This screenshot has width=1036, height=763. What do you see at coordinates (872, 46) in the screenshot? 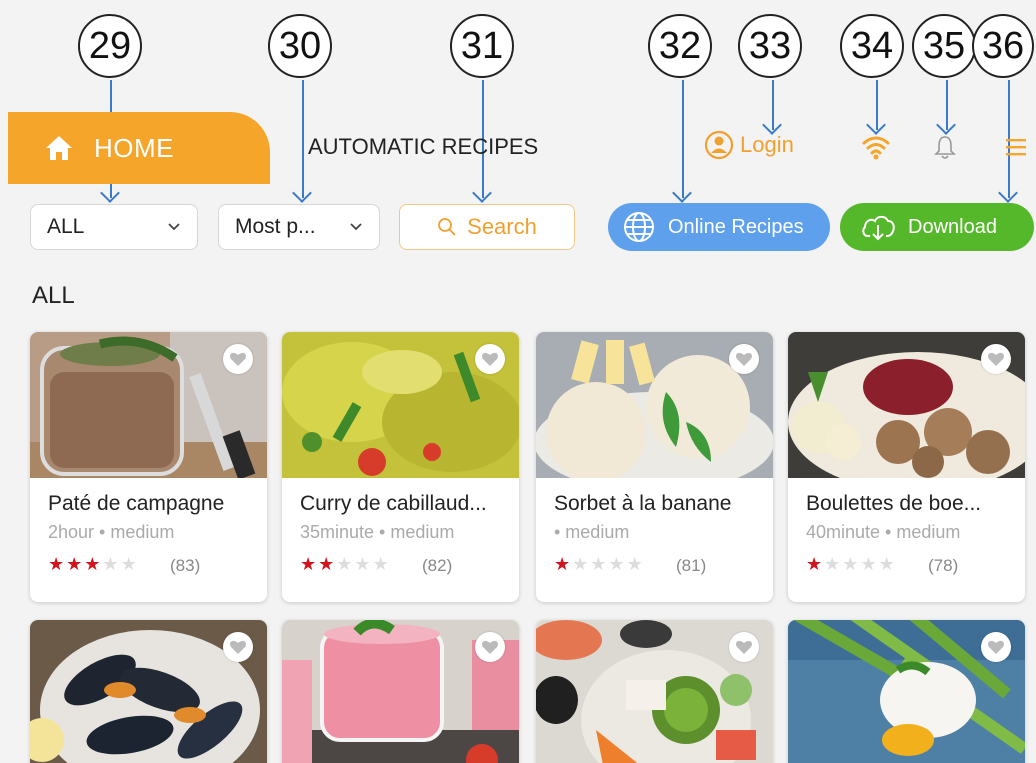
I see `callout-34: 34` at bounding box center [872, 46].